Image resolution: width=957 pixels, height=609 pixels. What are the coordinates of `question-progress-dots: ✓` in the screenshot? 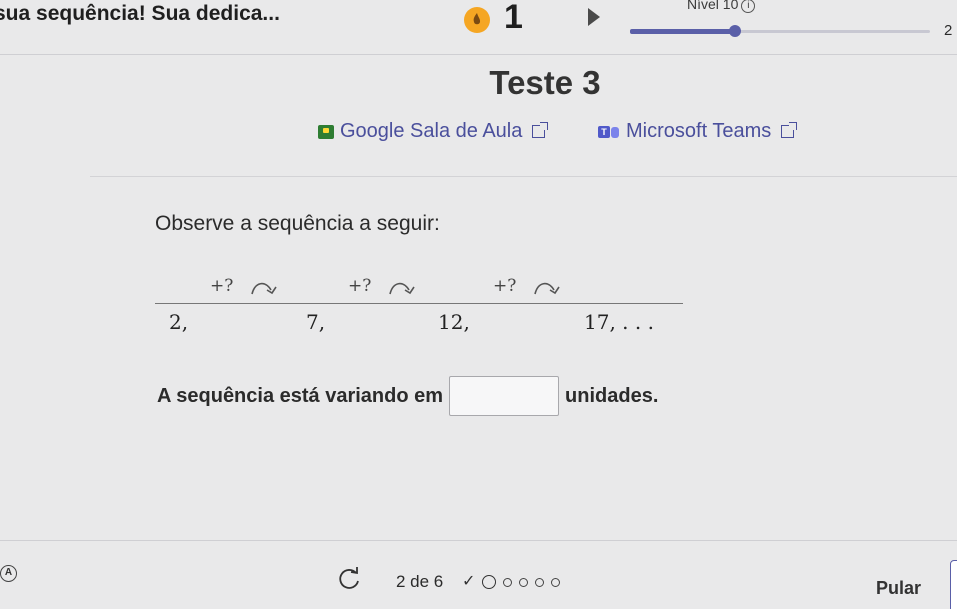 It's located at (511, 581).